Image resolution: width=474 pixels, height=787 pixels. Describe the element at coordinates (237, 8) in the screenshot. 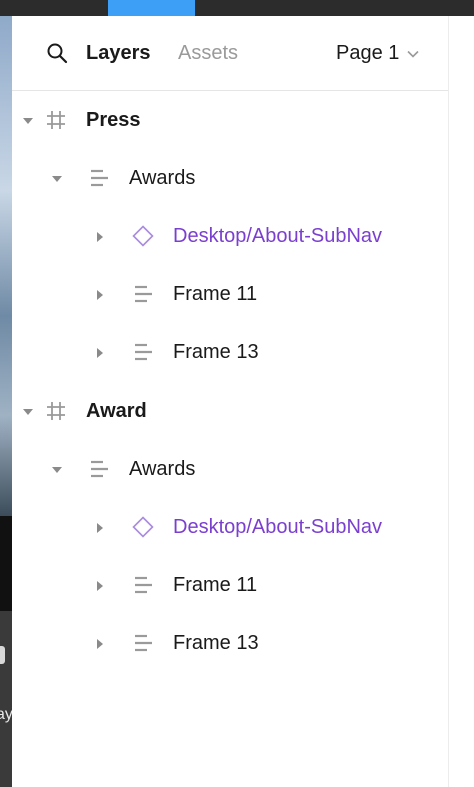

I see `top-toolbar` at that location.